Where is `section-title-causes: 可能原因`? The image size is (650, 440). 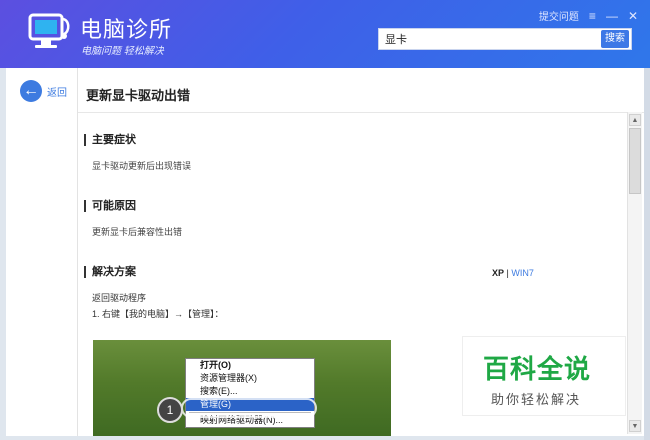
section-title-causes: 可能原因 is located at coordinates (110, 206).